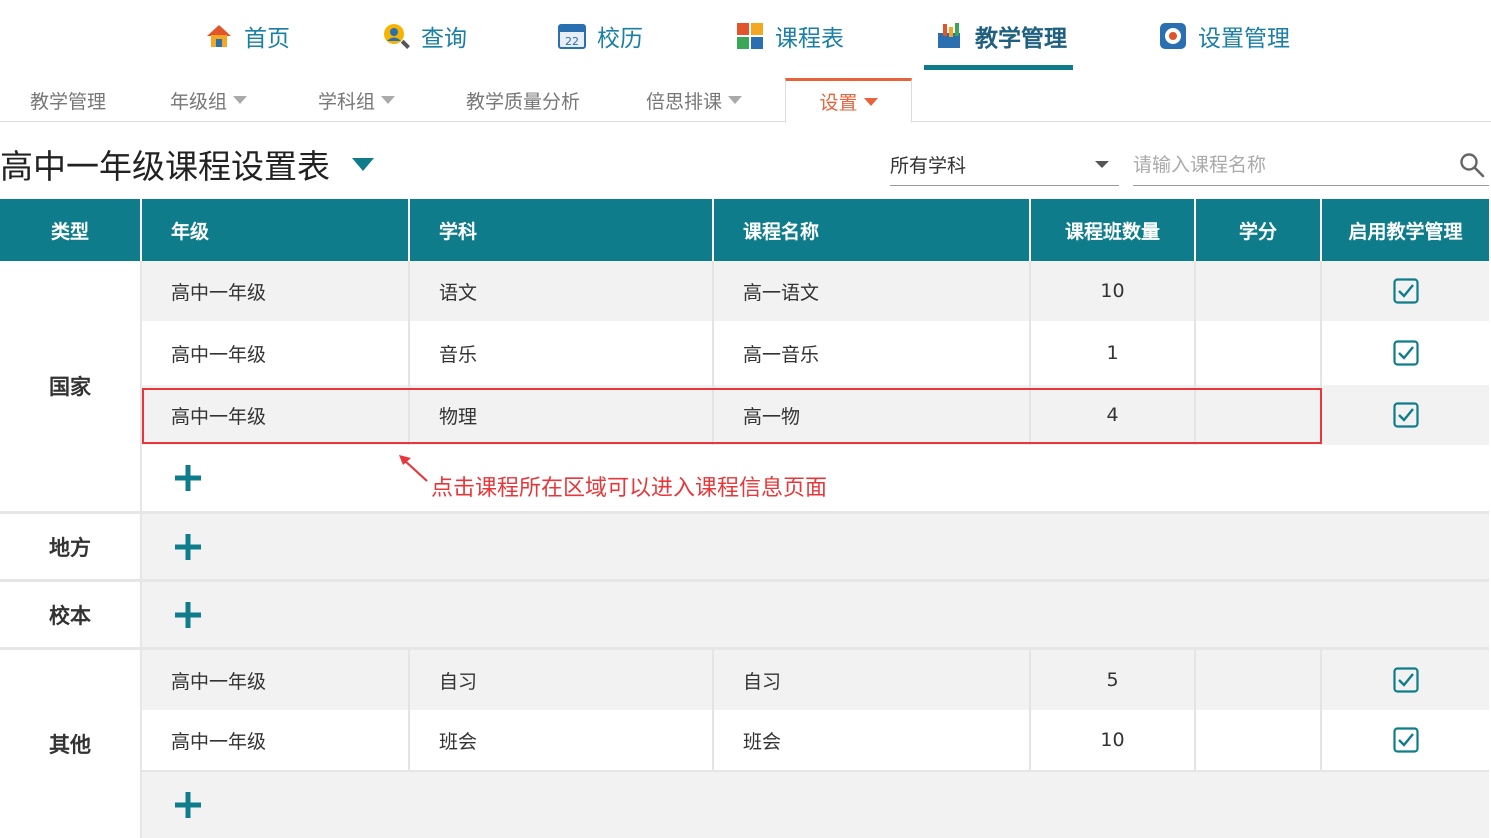  Describe the element at coordinates (1102, 164) in the screenshot. I see `dropdown-arrow-icon` at that location.